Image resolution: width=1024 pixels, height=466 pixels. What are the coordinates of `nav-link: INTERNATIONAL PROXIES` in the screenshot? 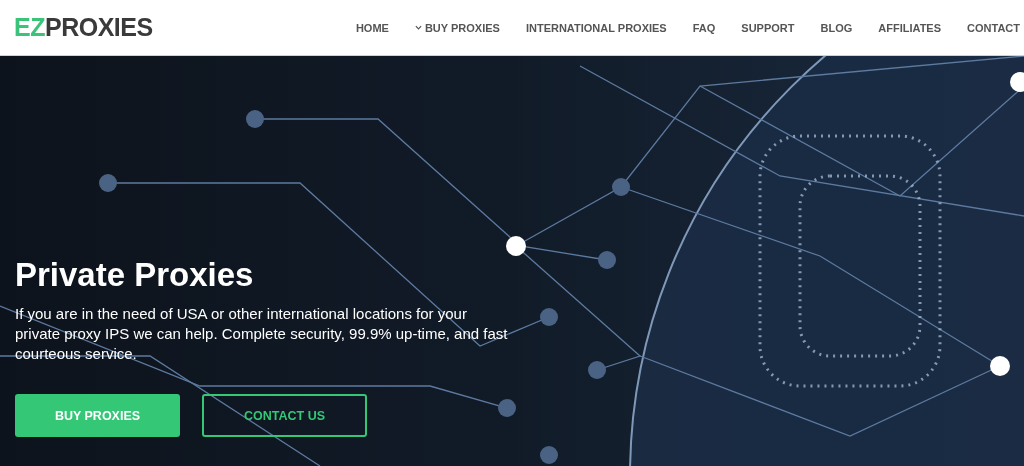 It's located at (596, 27).